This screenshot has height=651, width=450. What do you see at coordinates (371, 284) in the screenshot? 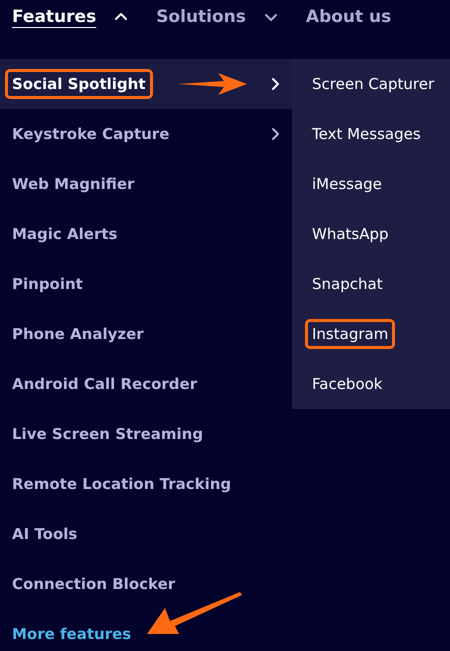
I see `submenu-item: Snapchat` at bounding box center [371, 284].